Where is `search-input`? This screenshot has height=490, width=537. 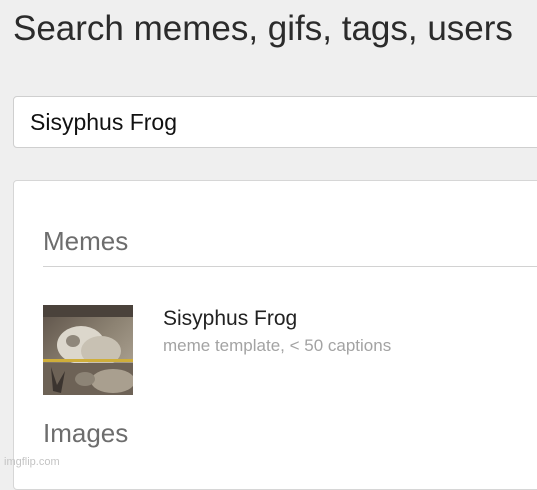 search-input is located at coordinates (275, 122).